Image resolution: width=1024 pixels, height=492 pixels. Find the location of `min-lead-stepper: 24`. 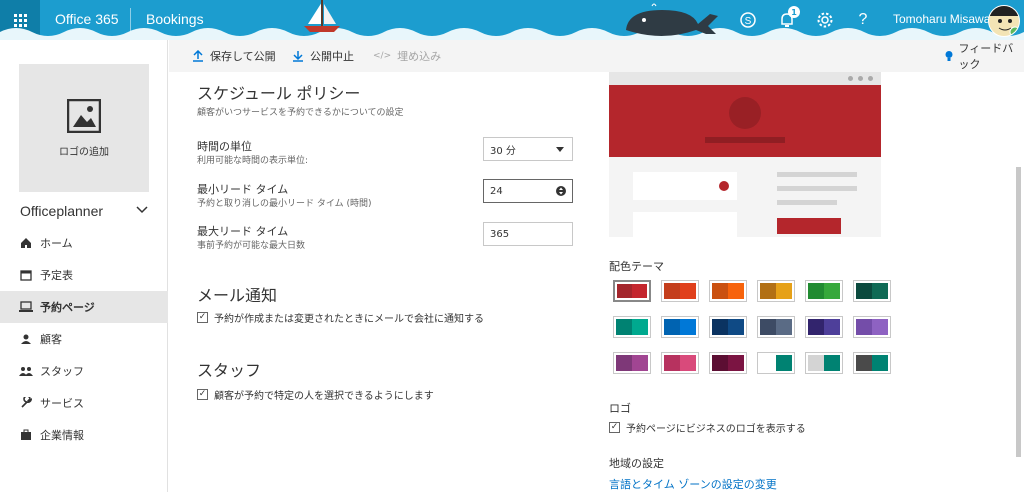

min-lead-stepper: 24 is located at coordinates (528, 191).